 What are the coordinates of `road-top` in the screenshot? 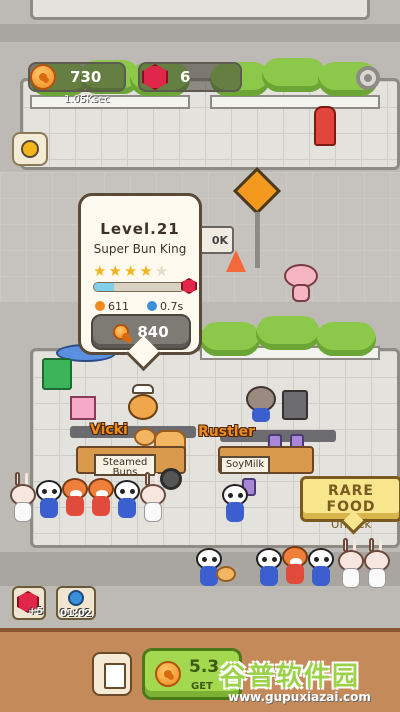 It's located at (200, 33).